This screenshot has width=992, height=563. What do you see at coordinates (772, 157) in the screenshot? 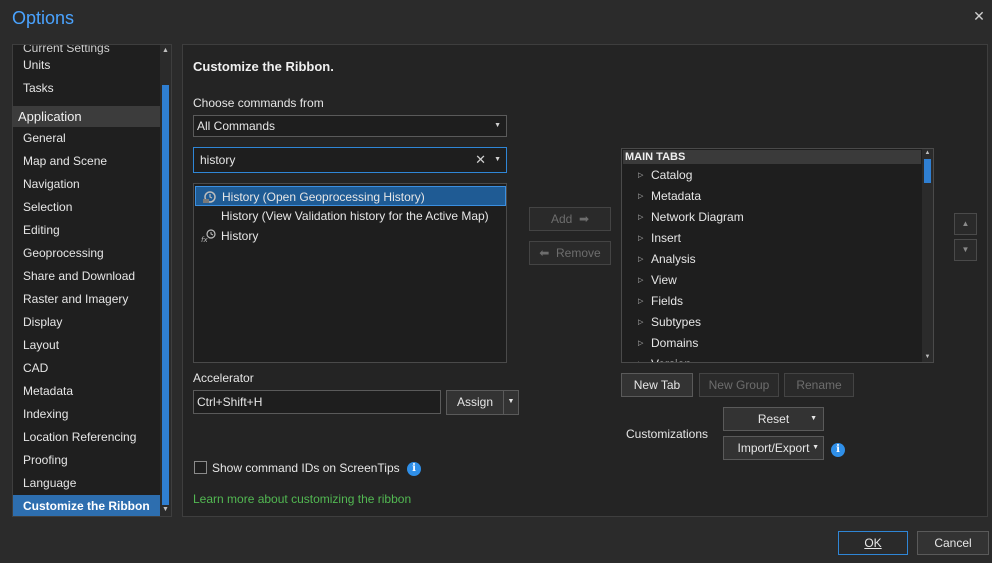
I see `main-tabs-header: MAIN TABS` at bounding box center [772, 157].